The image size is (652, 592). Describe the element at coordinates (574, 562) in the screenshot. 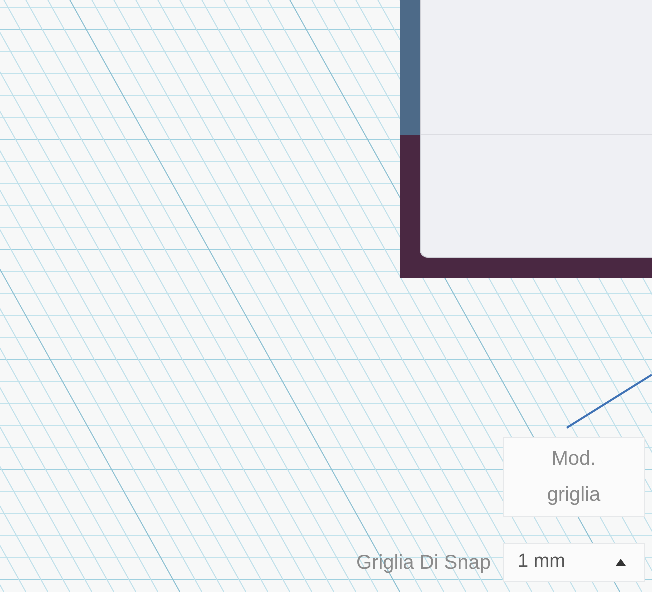

I see `snap-grid-dropdown: 1 mm` at that location.